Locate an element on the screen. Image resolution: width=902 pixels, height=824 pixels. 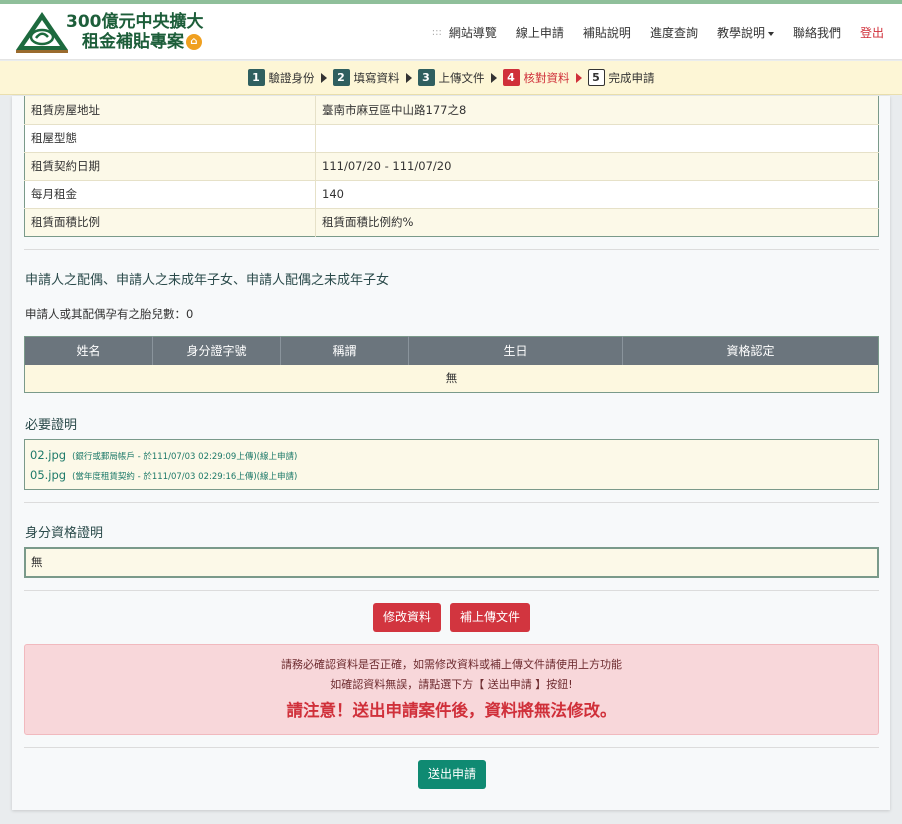
nav-contact: 聯絡我們 is located at coordinates (817, 32).